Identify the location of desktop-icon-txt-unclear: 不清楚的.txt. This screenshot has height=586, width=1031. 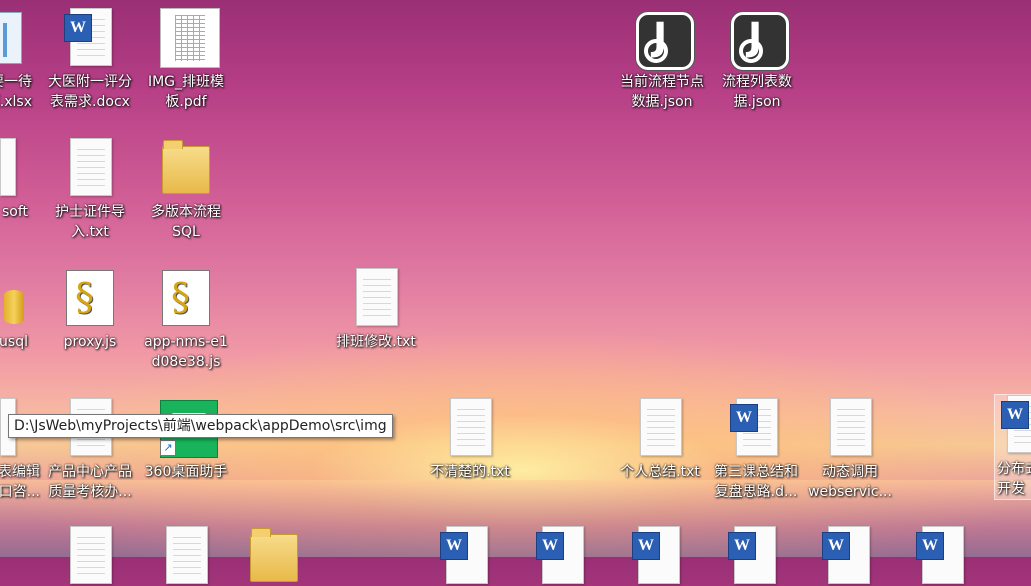
(470, 440).